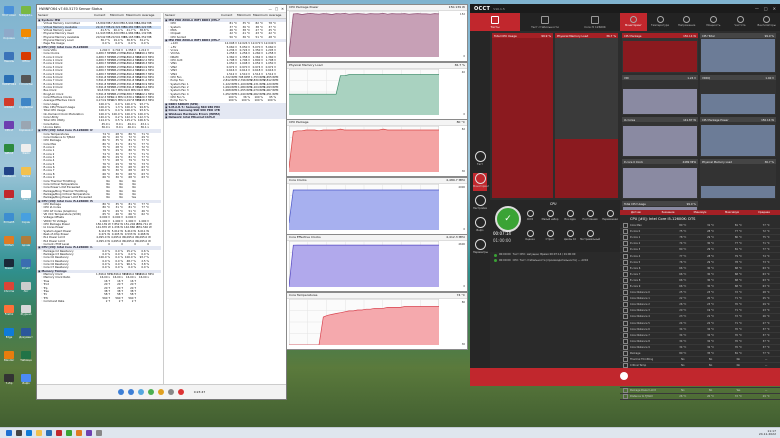 This screenshot has width=780, height=438. What do you see at coordinates (9, 58) in the screenshot?
I see `desktop-icon: Панель` at bounding box center [9, 58].